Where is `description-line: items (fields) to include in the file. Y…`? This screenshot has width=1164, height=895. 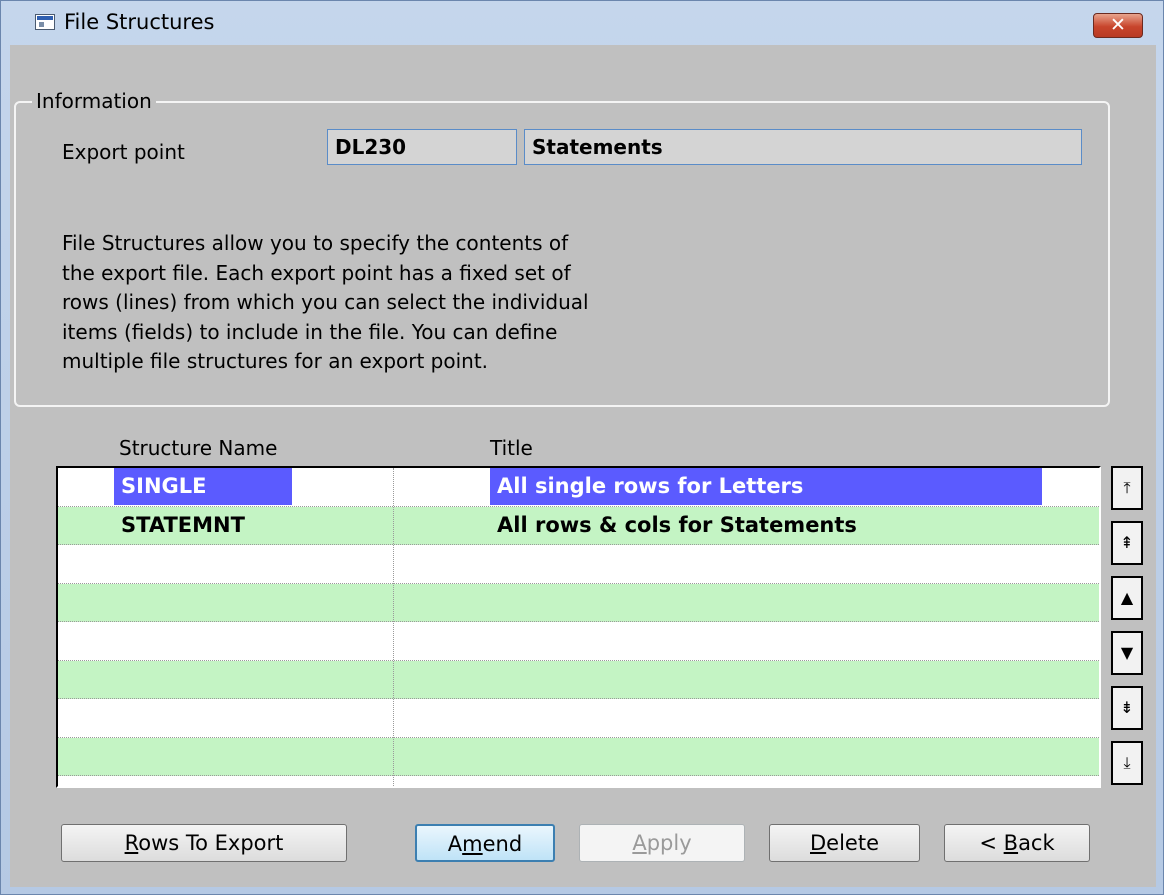
description-line: items (fields) to include in the file. Y… is located at coordinates (310, 331).